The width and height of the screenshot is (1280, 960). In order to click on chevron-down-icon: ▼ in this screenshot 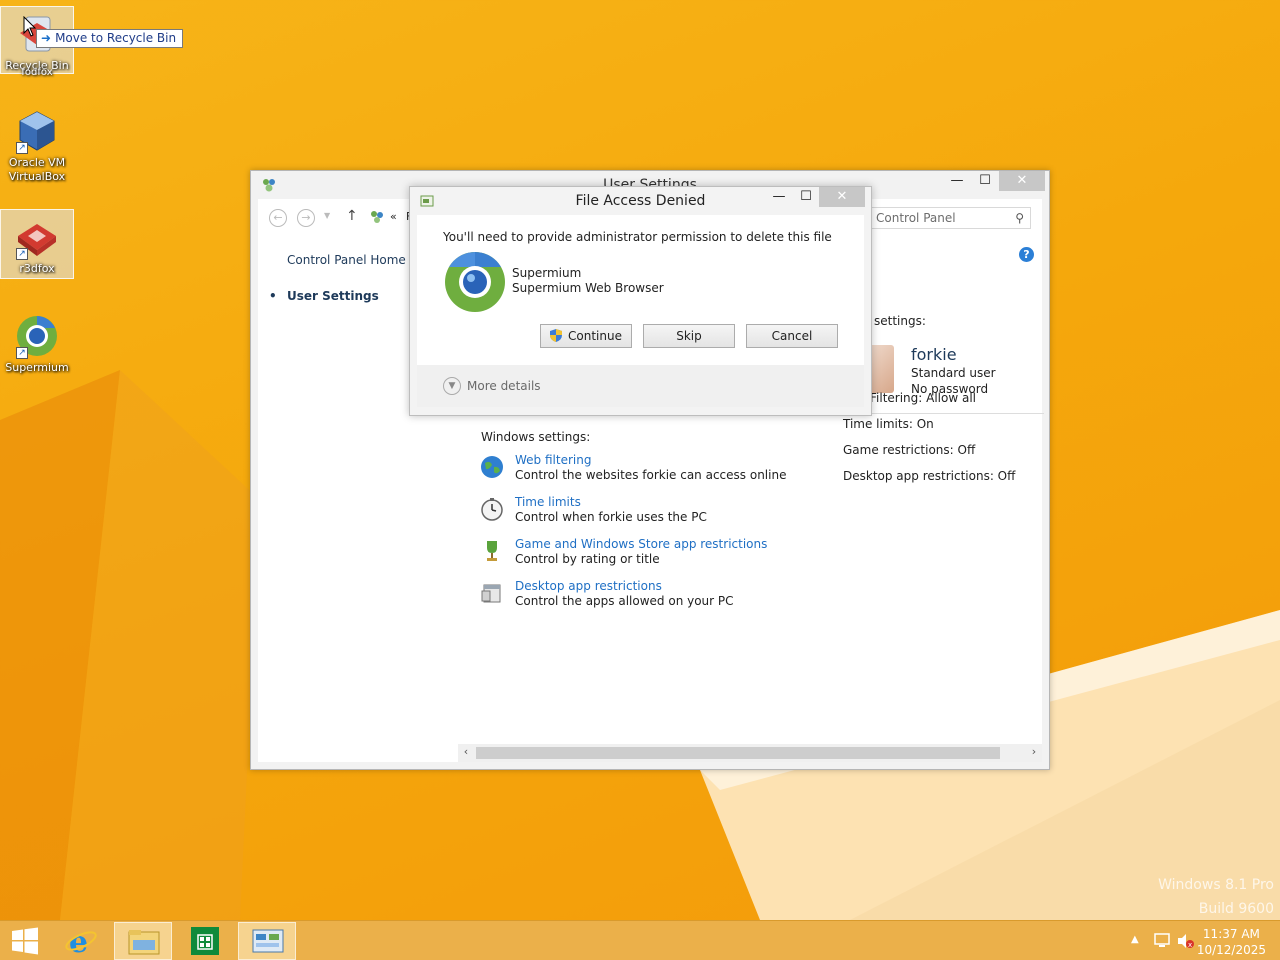, I will do `click(452, 386)`.